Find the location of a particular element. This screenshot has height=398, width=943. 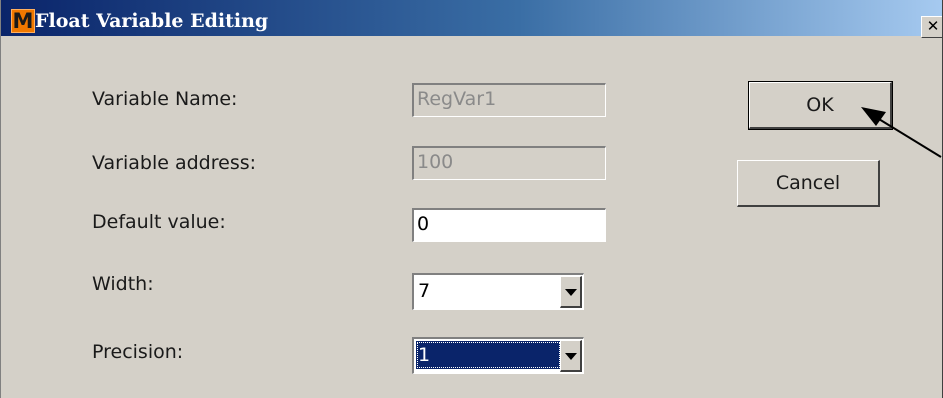

variable-address-field: 100 is located at coordinates (509, 163).